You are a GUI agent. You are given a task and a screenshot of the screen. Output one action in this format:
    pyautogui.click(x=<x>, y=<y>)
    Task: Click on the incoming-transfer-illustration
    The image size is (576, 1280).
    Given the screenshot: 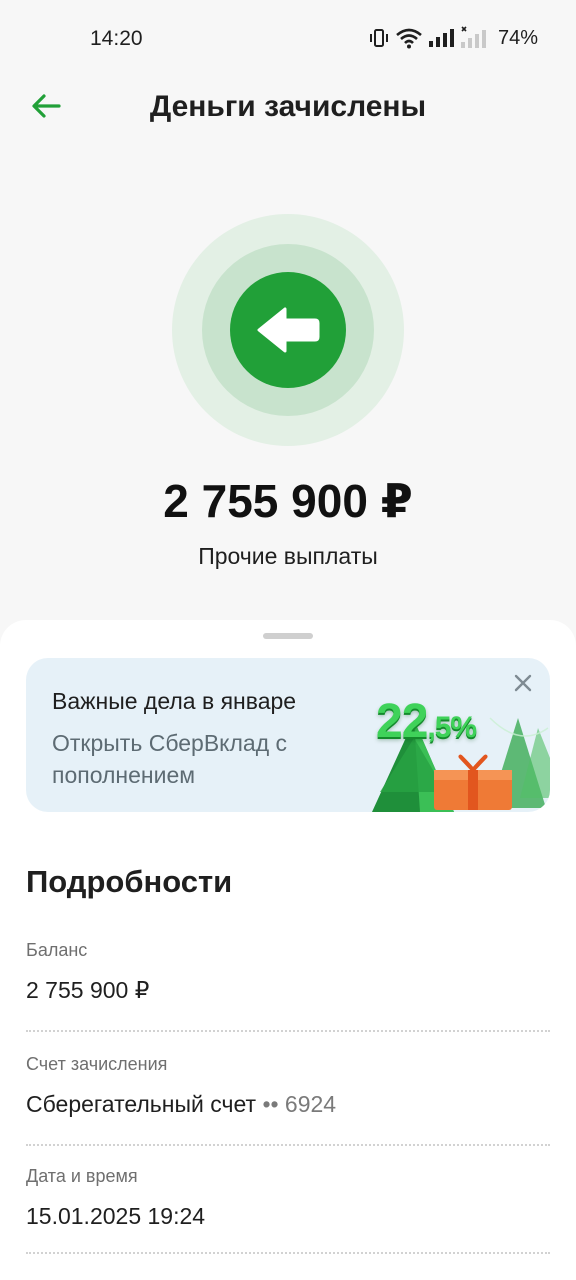 What is the action you would take?
    pyautogui.click(x=288, y=330)
    